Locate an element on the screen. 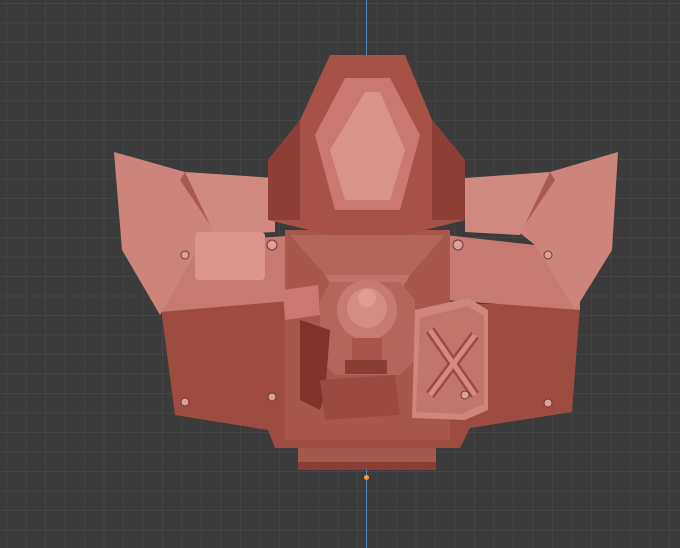  origin-point is located at coordinates (366, 477).